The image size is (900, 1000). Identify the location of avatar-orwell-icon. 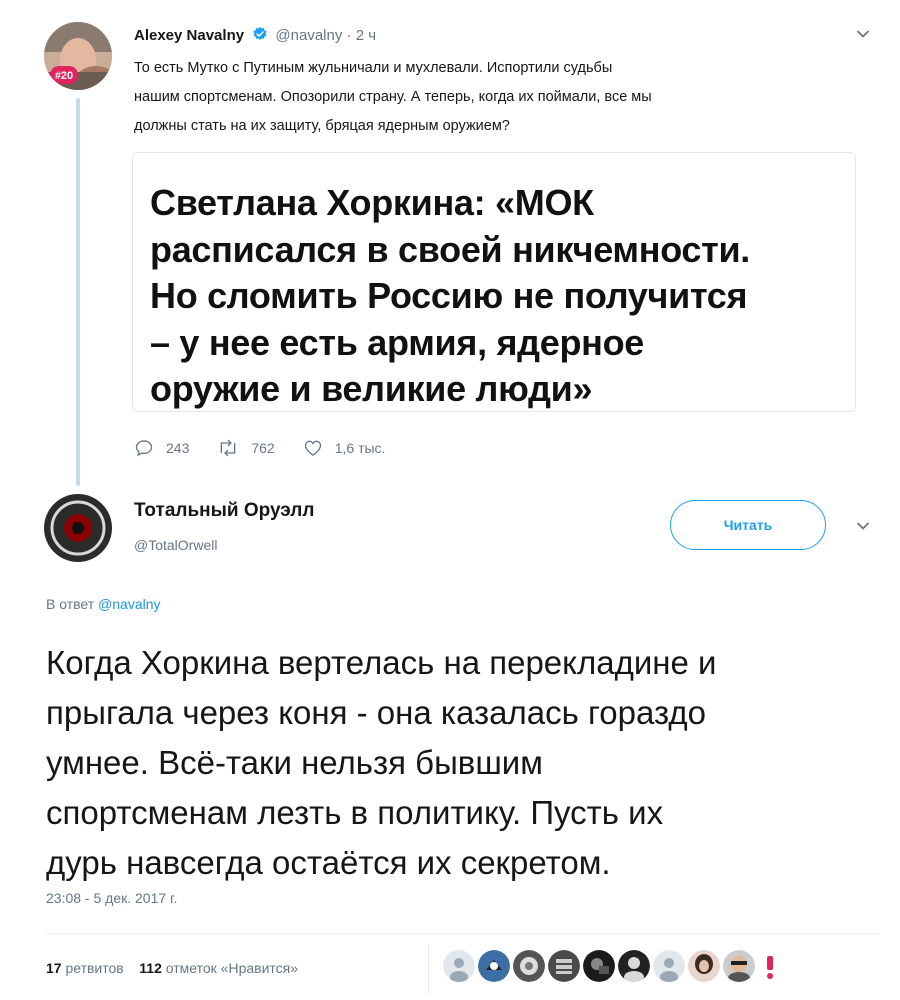
(78, 528).